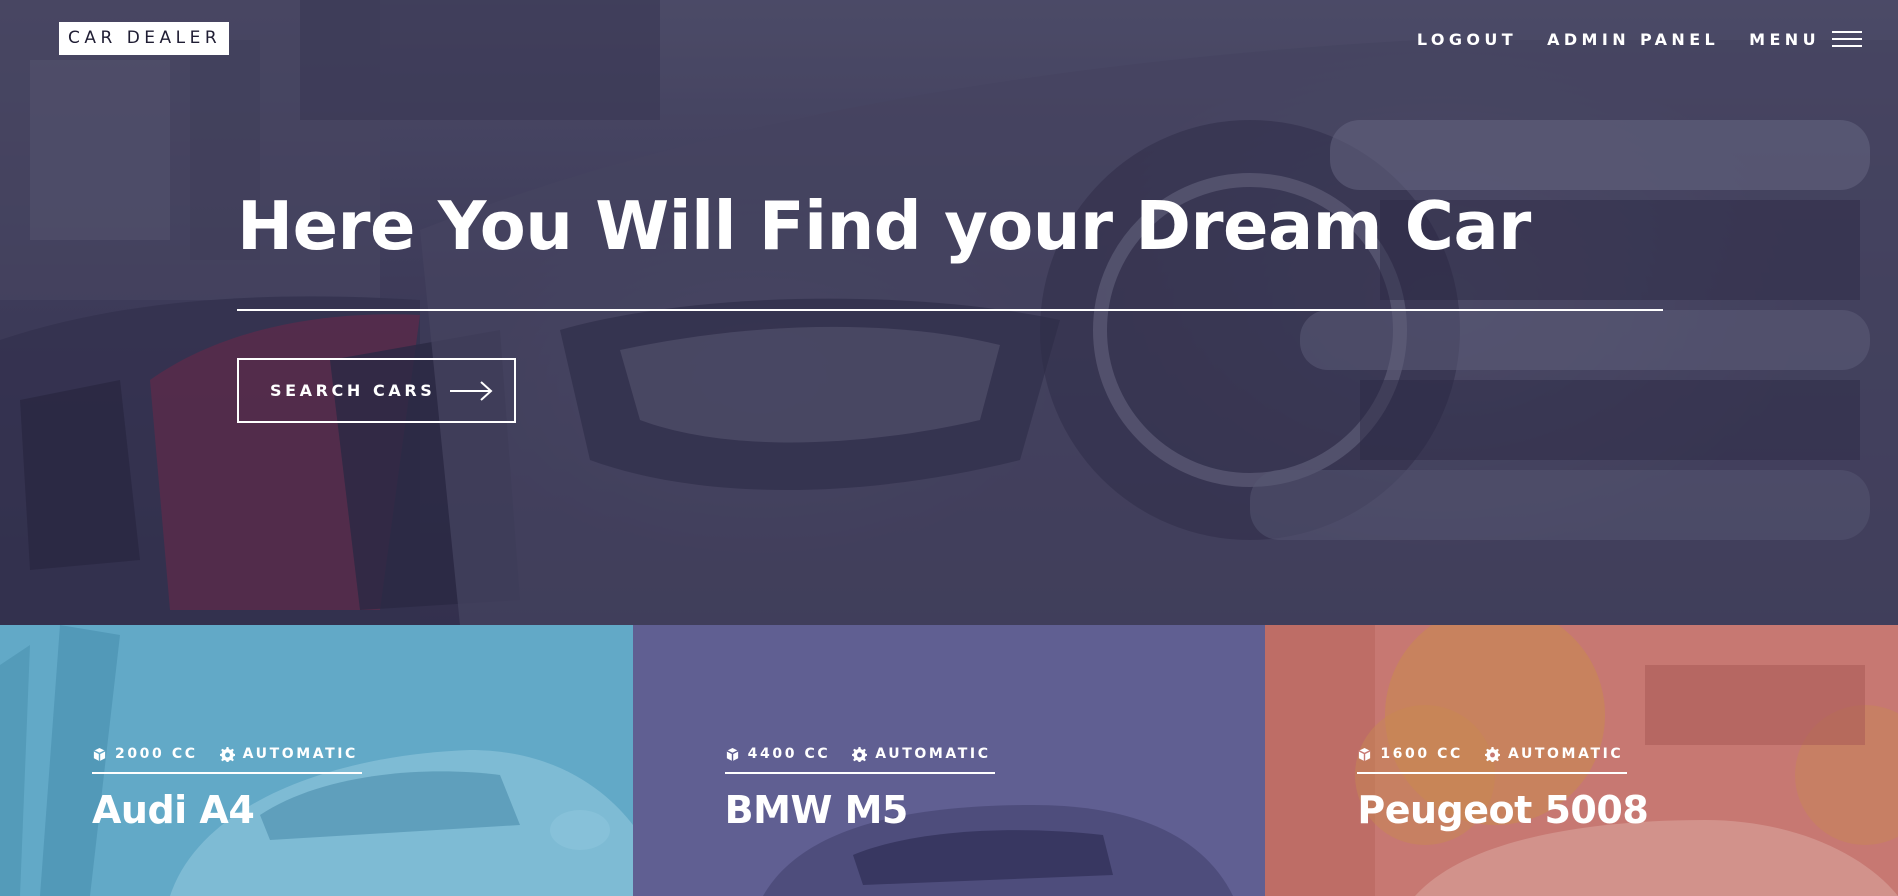 This screenshot has height=896, width=1898. Describe the element at coordinates (156, 754) in the screenshot. I see `engine-capacity: 2000 CC` at that location.